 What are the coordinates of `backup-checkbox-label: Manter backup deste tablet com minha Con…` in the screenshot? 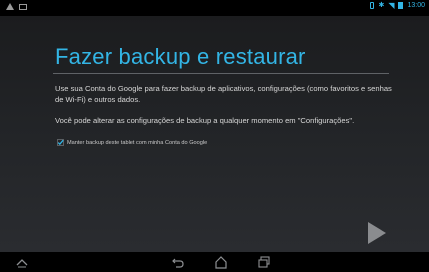 It's located at (137, 142).